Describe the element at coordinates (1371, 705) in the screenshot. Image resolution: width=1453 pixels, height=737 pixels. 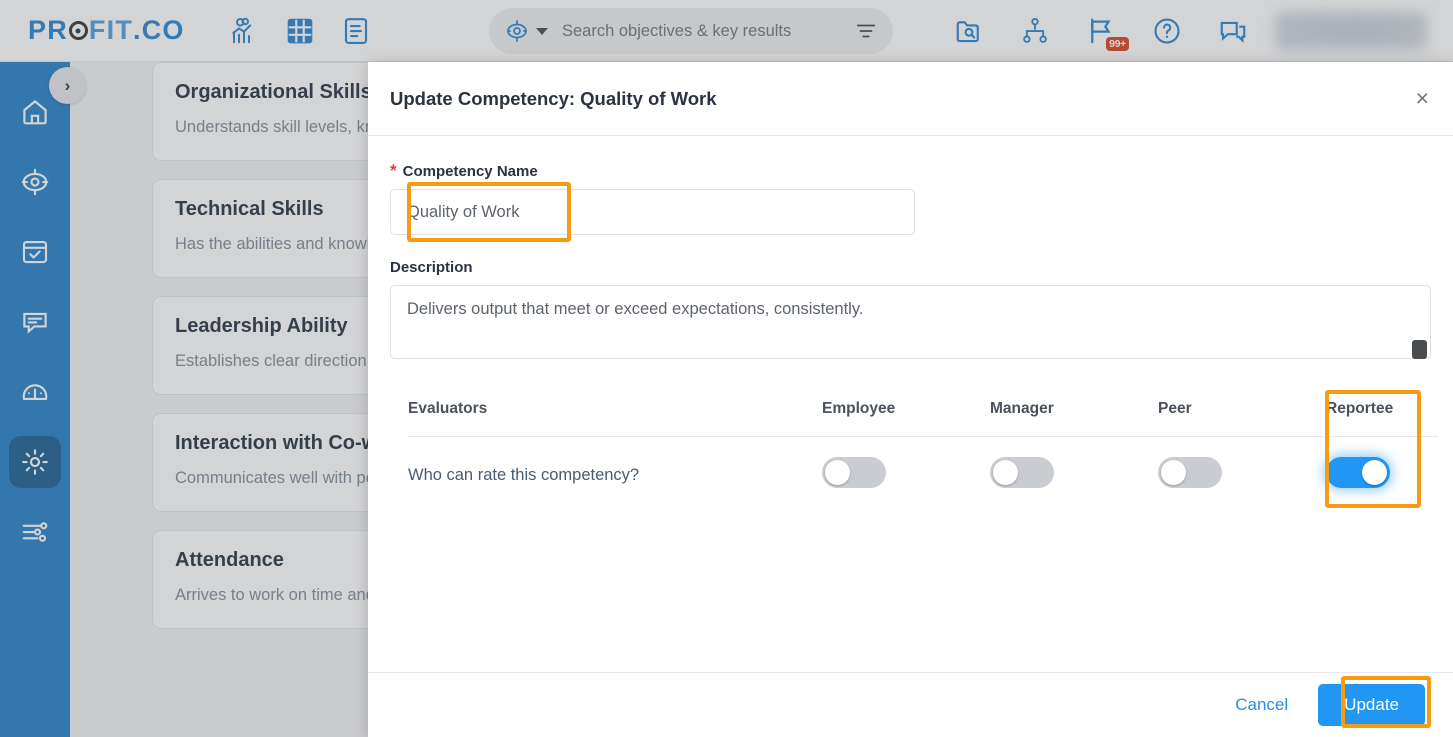
I see `update-button: Update` at that location.